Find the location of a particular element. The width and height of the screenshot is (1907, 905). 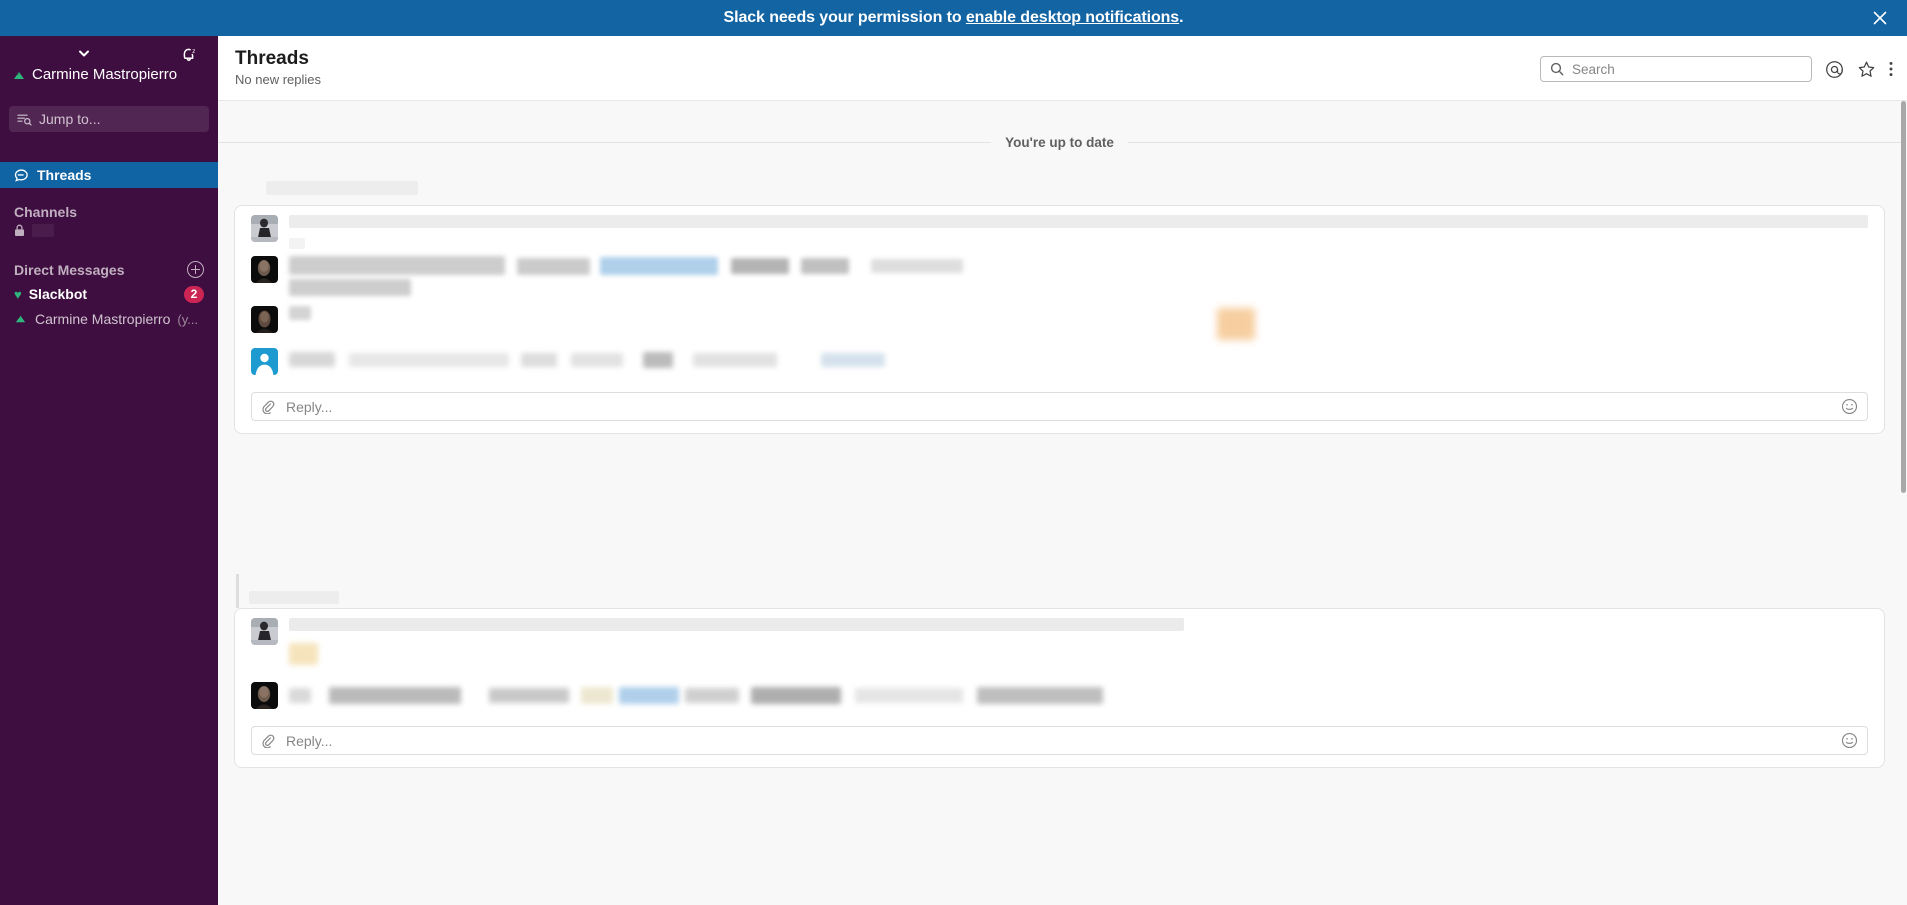

main-header: Threads No new replies Search is located at coordinates (1062, 68).